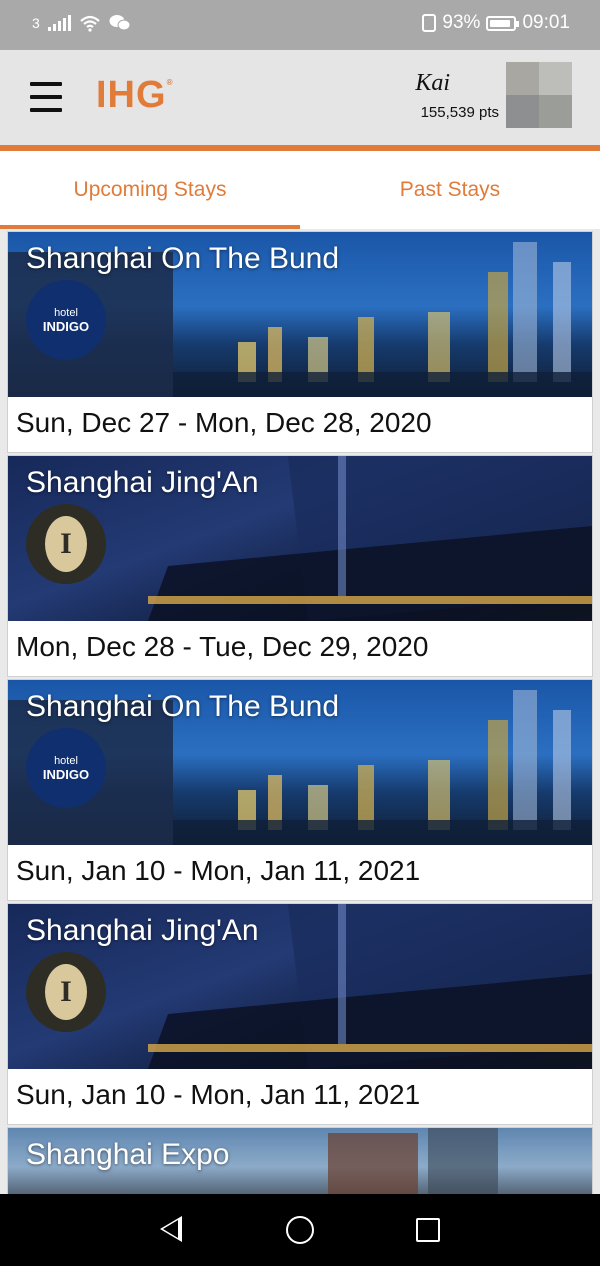 Image resolution: width=600 pixels, height=1266 pixels. I want to click on ihg-logo: IHG®, so click(134, 95).